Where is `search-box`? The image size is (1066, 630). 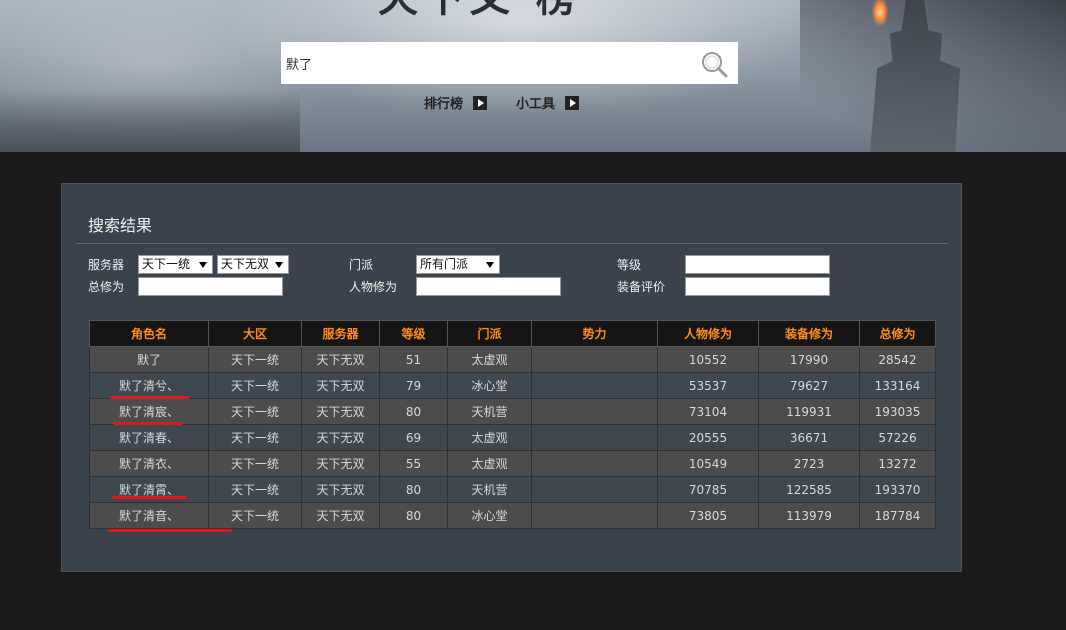
search-box is located at coordinates (509, 63).